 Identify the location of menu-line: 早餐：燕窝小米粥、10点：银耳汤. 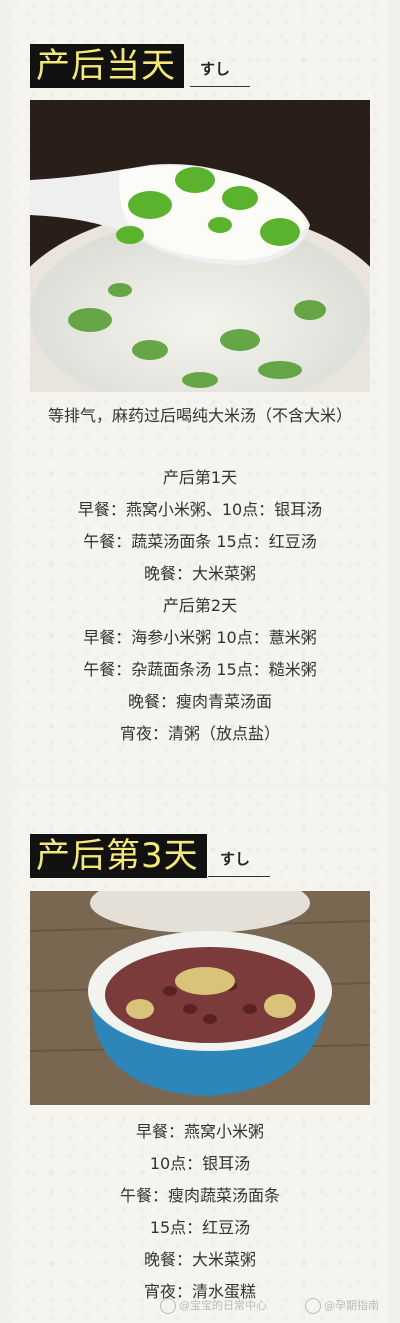
(200, 509).